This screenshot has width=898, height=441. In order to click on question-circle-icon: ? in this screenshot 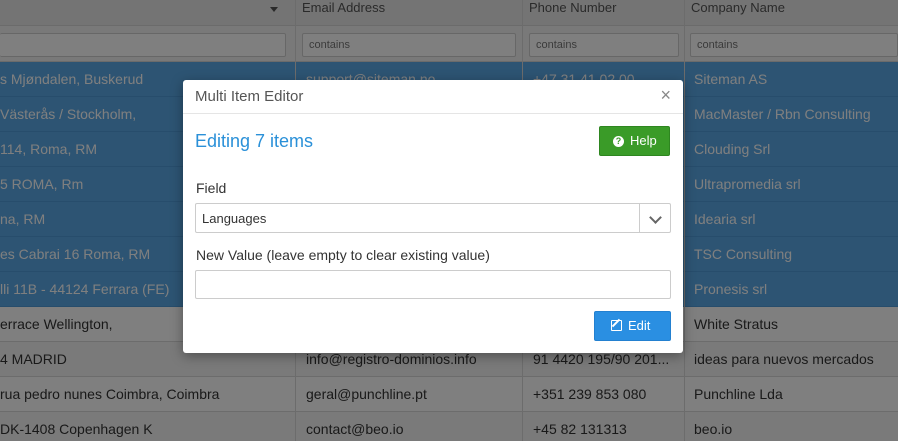, I will do `click(618, 141)`.